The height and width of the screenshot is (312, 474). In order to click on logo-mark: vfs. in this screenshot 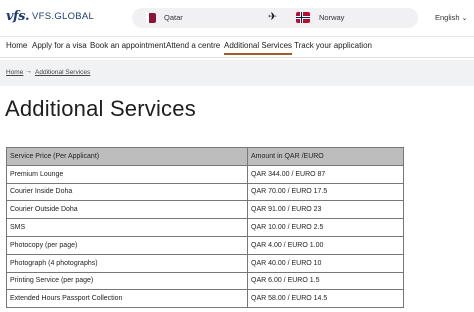, I will do `click(18, 16)`.